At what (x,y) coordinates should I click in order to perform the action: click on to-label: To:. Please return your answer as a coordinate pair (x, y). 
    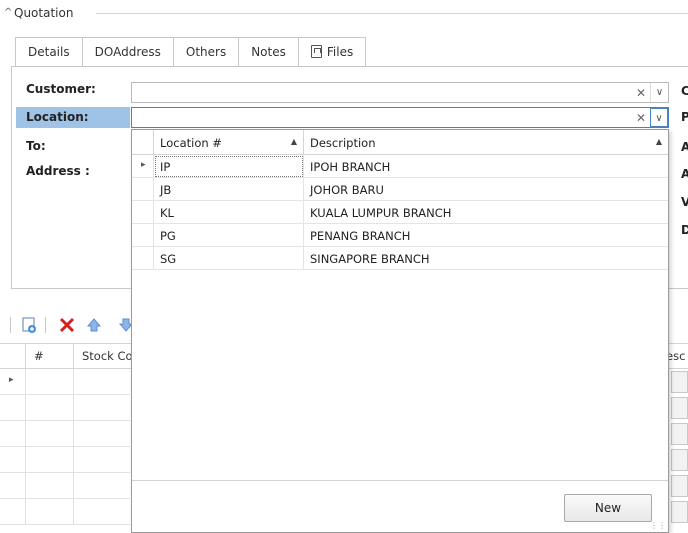
    Looking at the image, I should click on (36, 146).